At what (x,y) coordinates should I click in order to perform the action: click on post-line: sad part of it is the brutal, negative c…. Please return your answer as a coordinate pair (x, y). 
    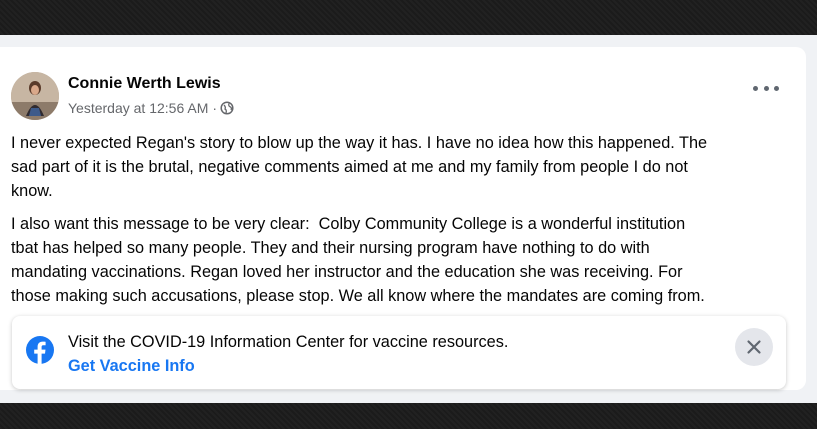
    Looking at the image, I should click on (349, 167).